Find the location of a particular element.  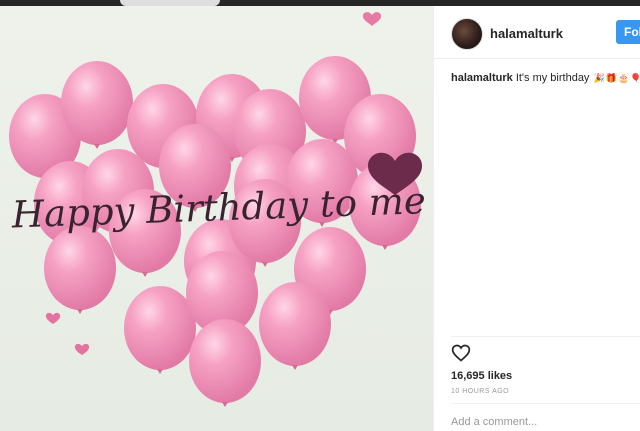

likes-count: 16,695 likes is located at coordinates (481, 376).